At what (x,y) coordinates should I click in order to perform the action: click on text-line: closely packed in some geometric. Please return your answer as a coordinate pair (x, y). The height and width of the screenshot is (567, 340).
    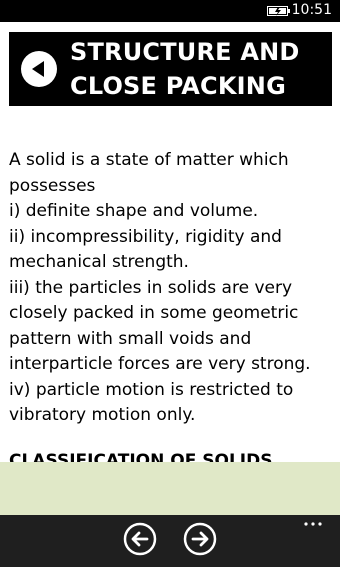
    Looking at the image, I should click on (154, 313).